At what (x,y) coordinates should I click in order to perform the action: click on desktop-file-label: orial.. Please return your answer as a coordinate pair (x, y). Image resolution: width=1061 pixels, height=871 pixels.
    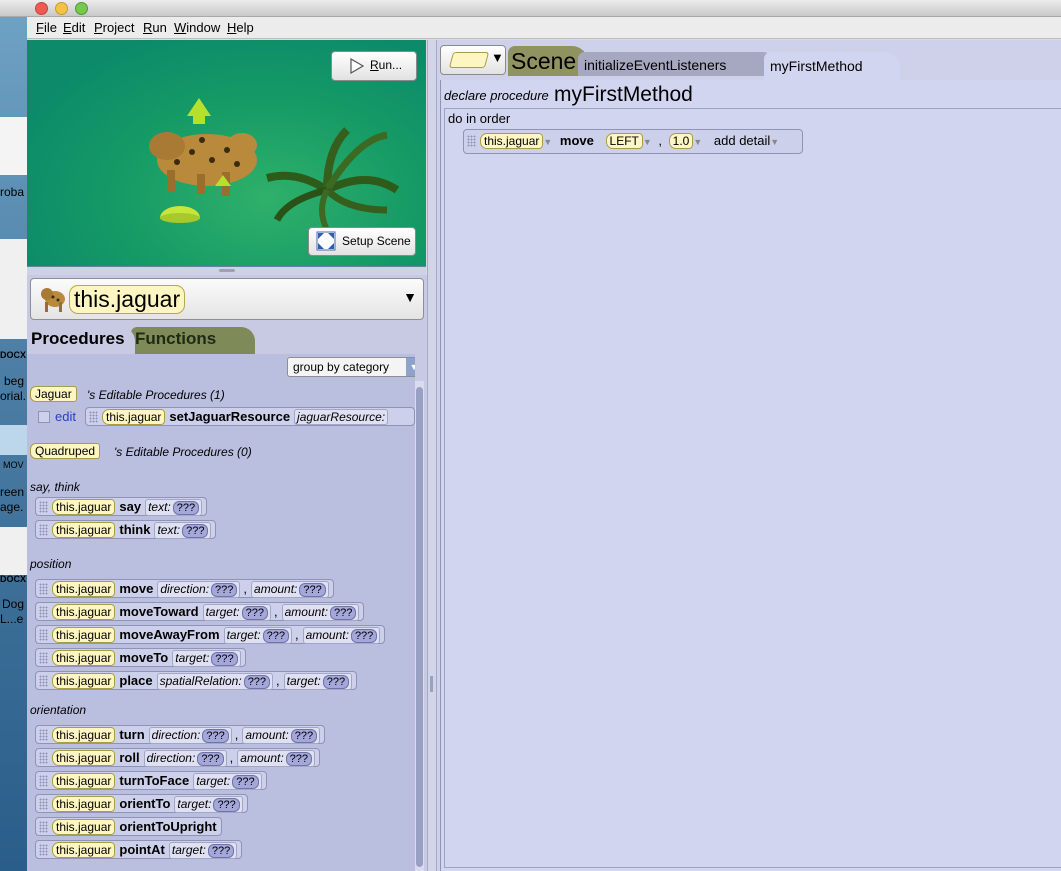
    Looking at the image, I should click on (13, 396).